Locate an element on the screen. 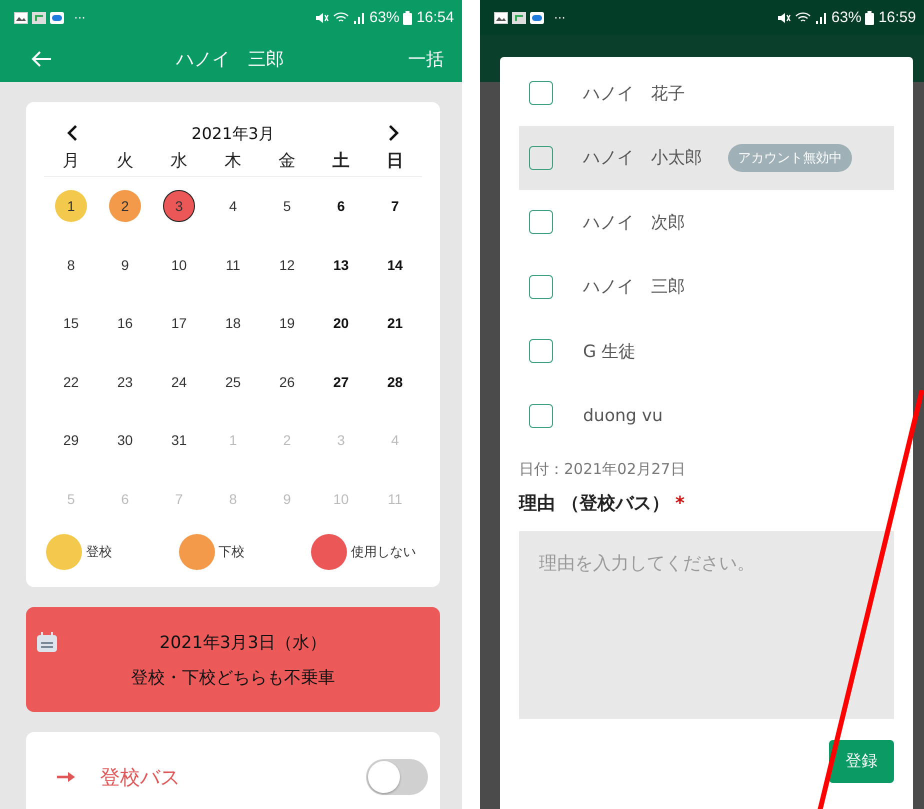 This screenshot has height=809, width=924. weekday-label: 木 is located at coordinates (233, 161).